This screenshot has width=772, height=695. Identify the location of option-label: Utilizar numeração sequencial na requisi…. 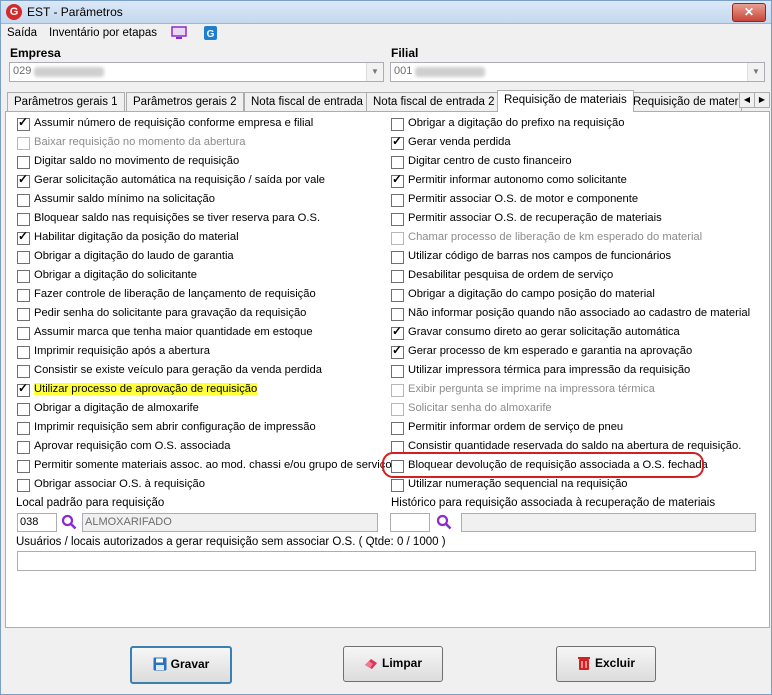
(518, 484).